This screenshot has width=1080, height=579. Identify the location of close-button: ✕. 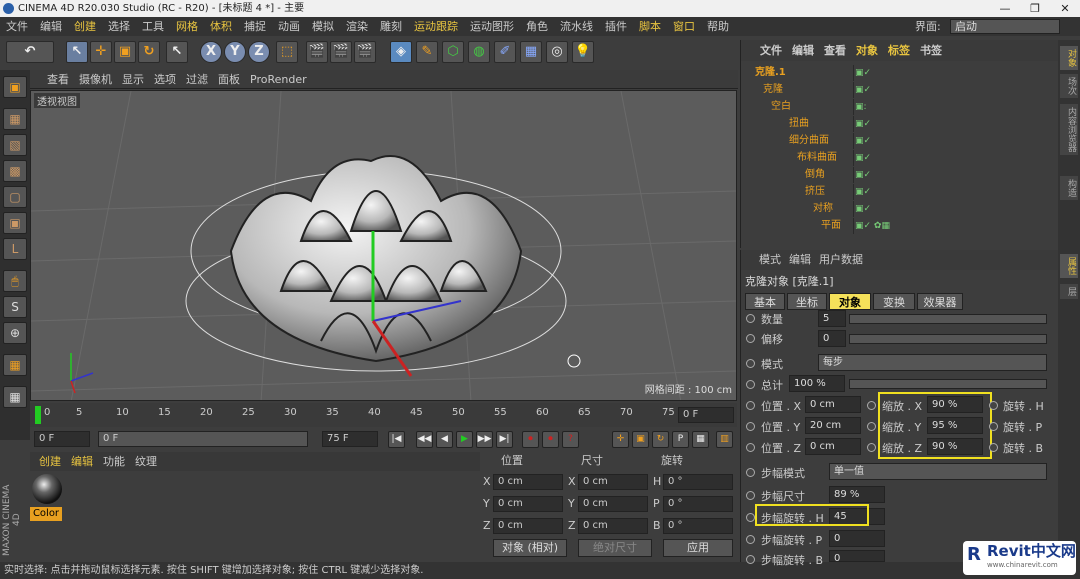
(1065, 8).